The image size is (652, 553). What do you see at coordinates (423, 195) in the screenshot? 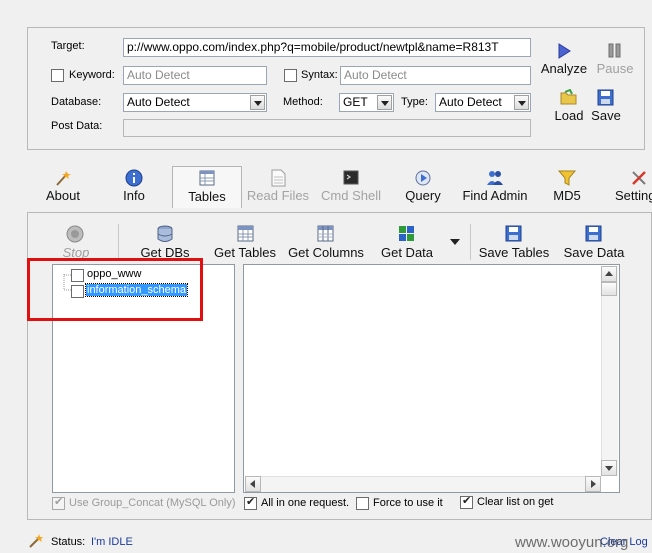
I see `tab-query-label: Query` at bounding box center [423, 195].